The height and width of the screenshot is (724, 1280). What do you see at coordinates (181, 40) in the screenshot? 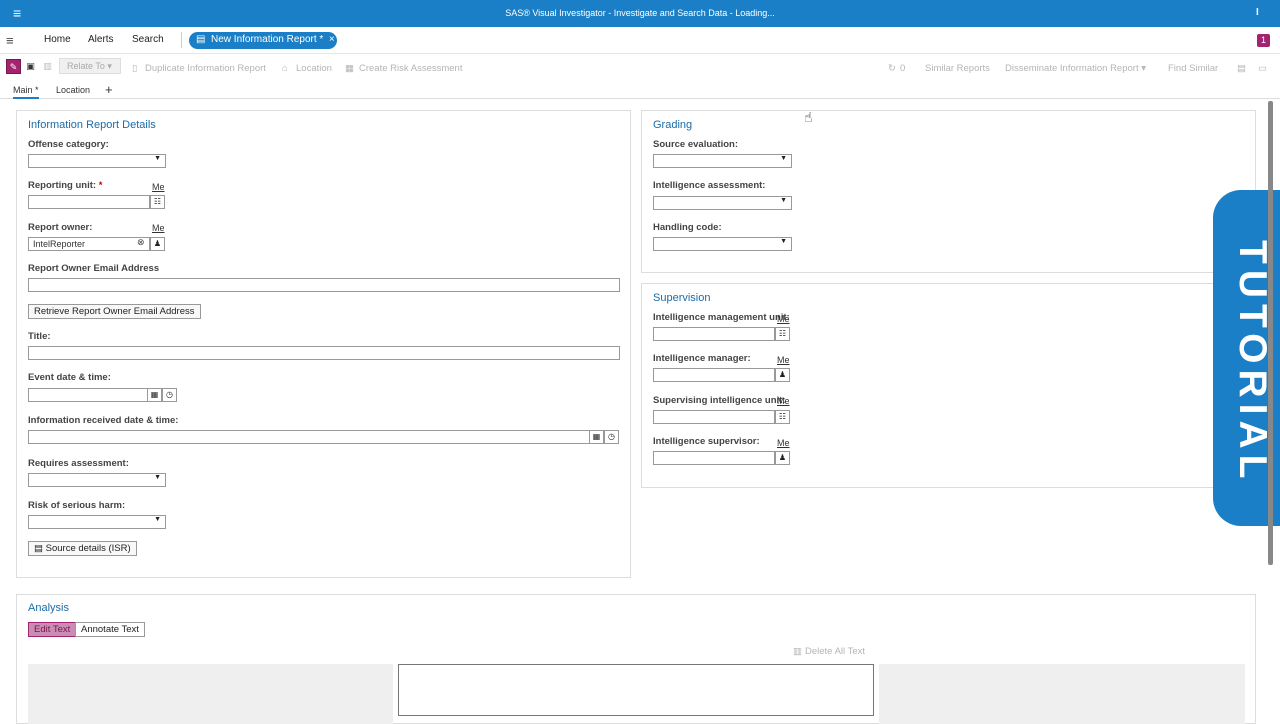
I see `nav-divider` at bounding box center [181, 40].